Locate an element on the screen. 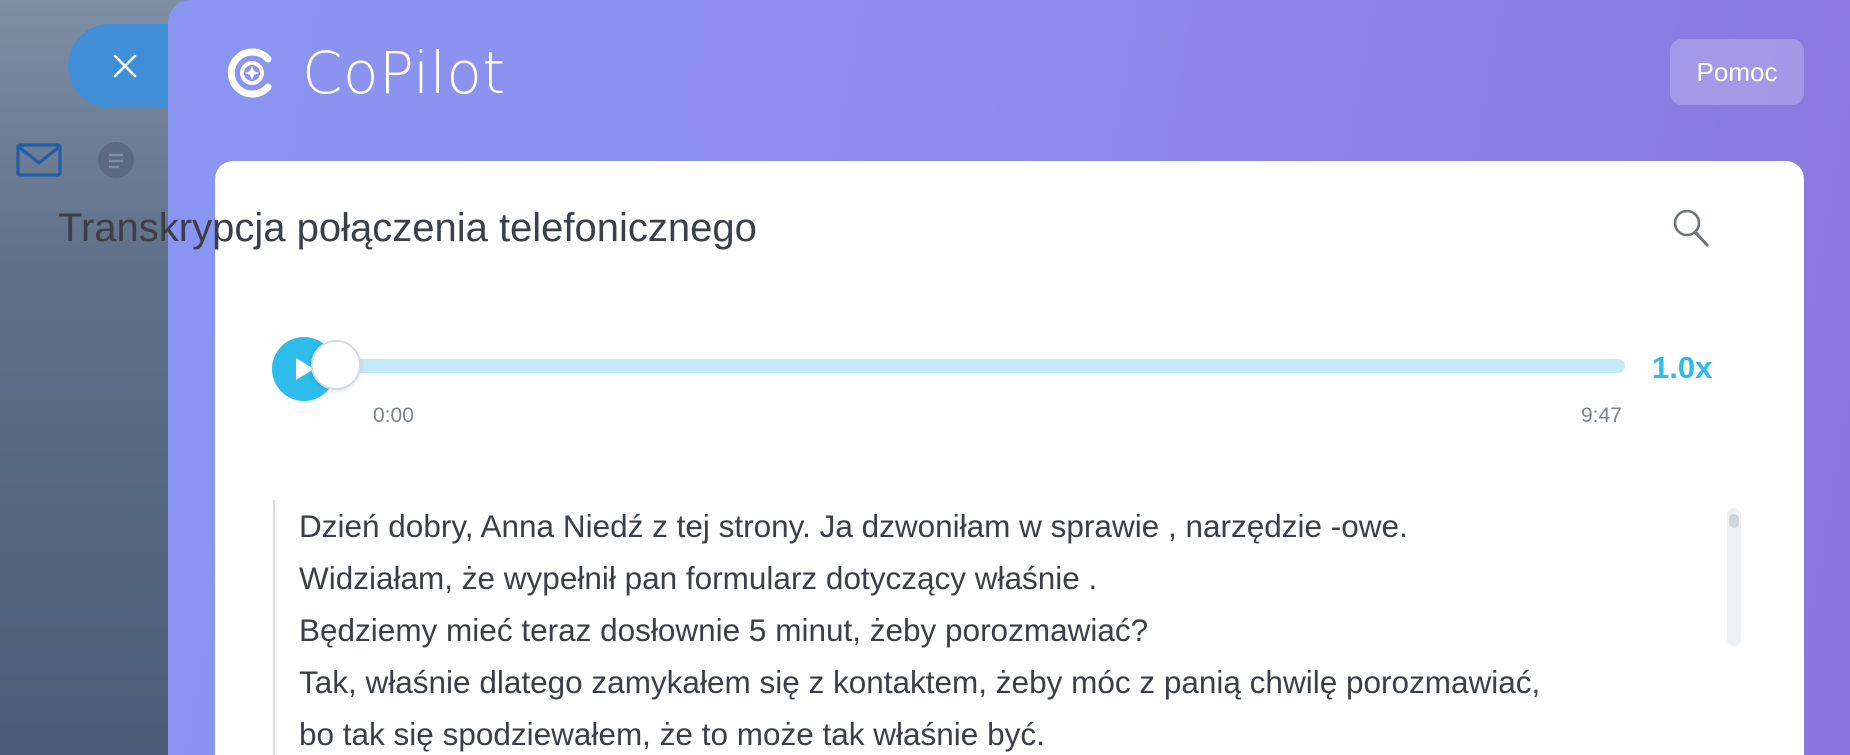  chat-icon is located at coordinates (116, 160).